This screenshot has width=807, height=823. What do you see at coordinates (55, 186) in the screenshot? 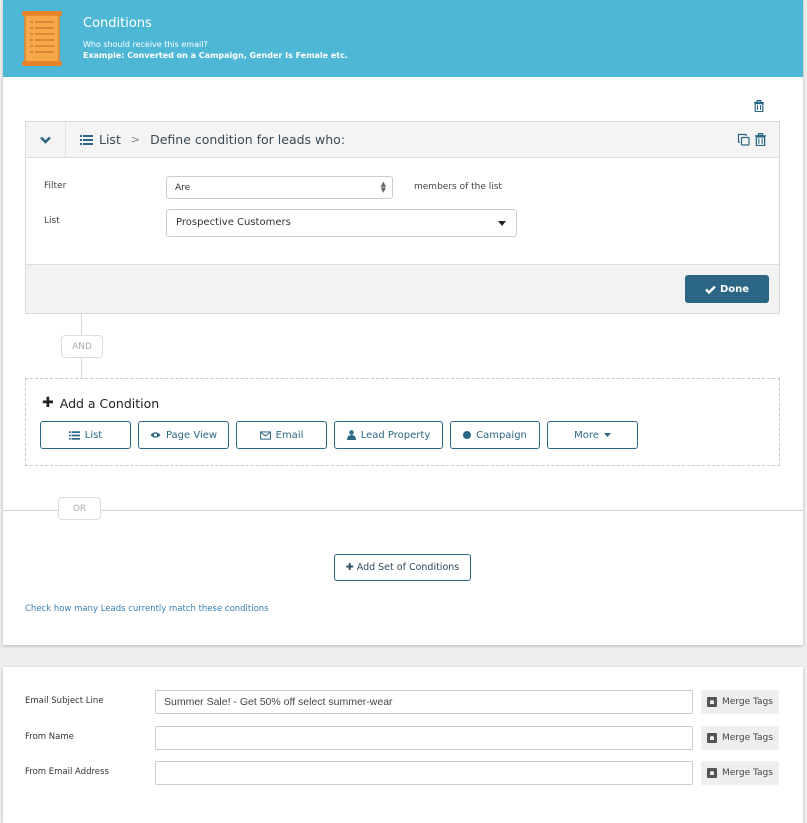
I see `filter-label: Filter` at bounding box center [55, 186].